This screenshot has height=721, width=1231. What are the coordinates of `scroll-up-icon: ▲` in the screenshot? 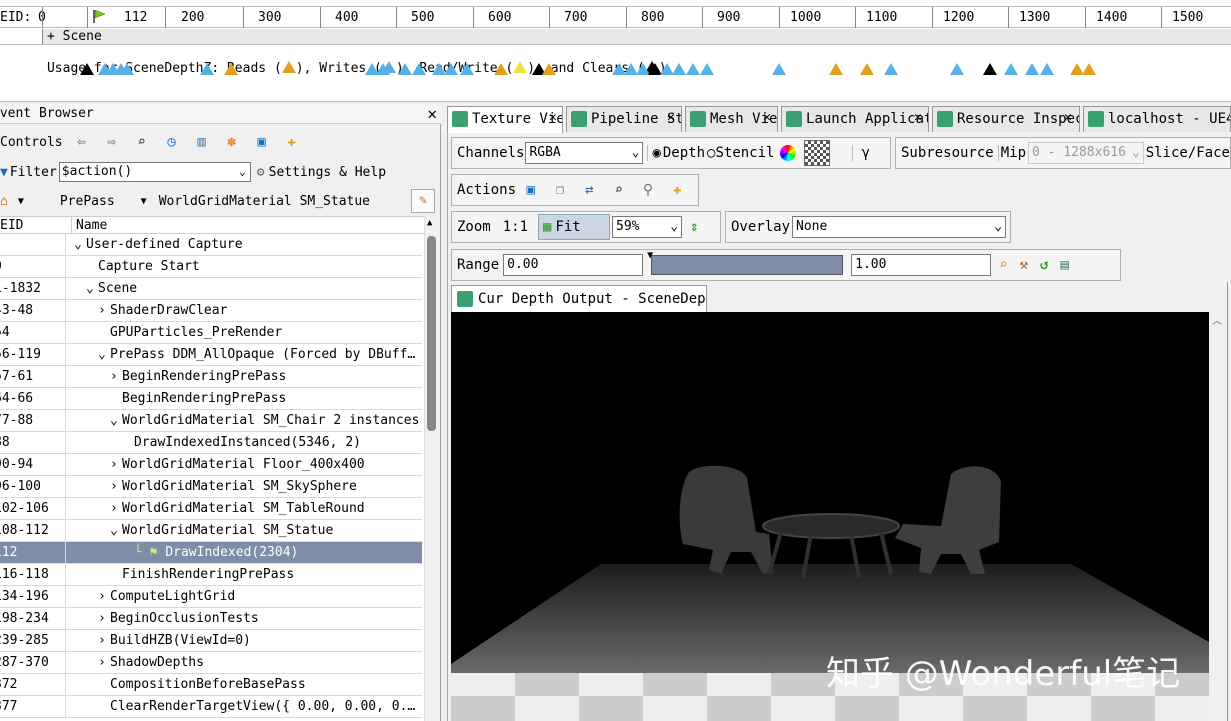 It's located at (429, 223).